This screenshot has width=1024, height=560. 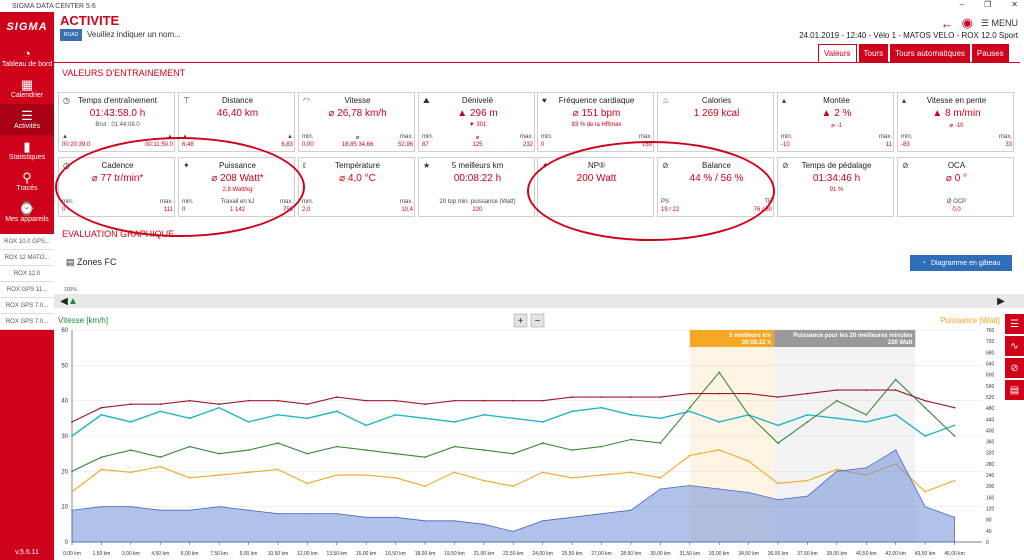 What do you see at coordinates (539, 301) in the screenshot?
I see `chart-range-scroller: ◀ ▲ ▶` at bounding box center [539, 301].